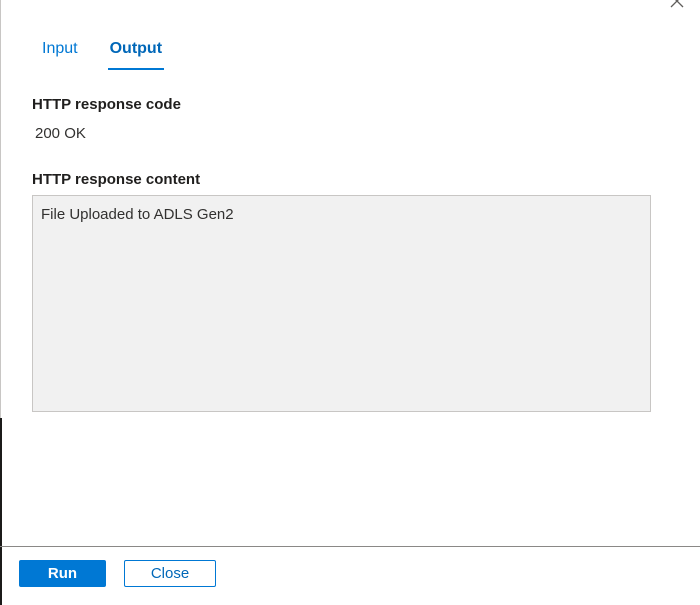 This screenshot has width=700, height=605. I want to click on response-content-label: HTTP response content, so click(116, 179).